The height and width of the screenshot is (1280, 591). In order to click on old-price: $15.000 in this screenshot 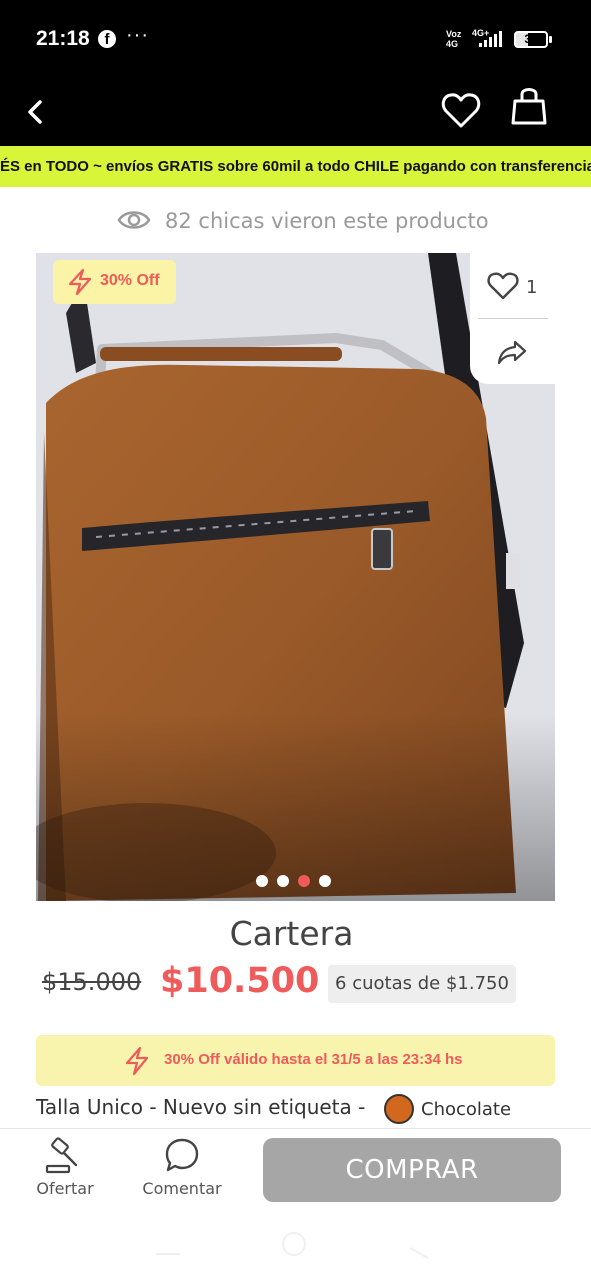, I will do `click(92, 982)`.